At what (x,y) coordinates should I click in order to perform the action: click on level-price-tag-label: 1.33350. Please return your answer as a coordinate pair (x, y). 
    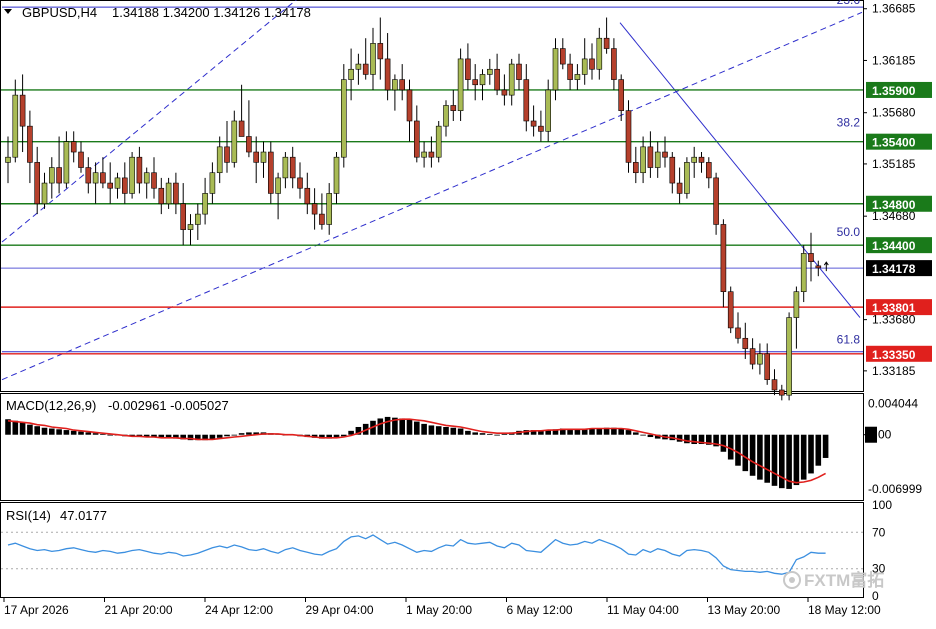
    Looking at the image, I should click on (894, 355).